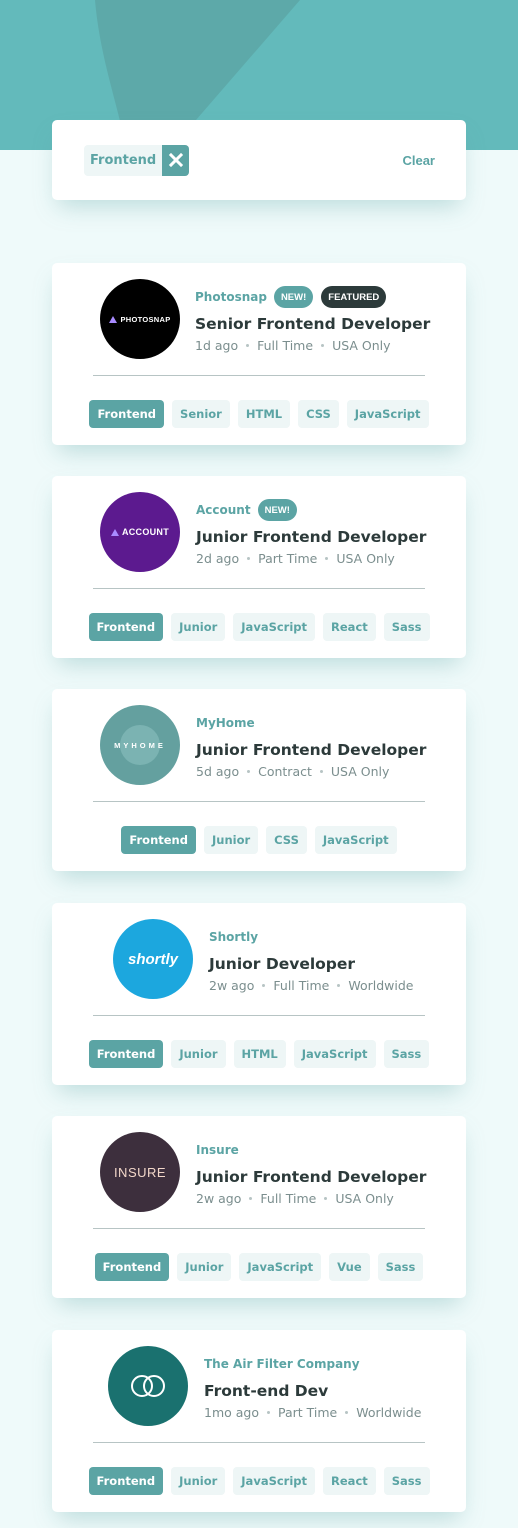  I want to click on job-meta: 1mo ago Part Time Worldwide, so click(312, 1412).